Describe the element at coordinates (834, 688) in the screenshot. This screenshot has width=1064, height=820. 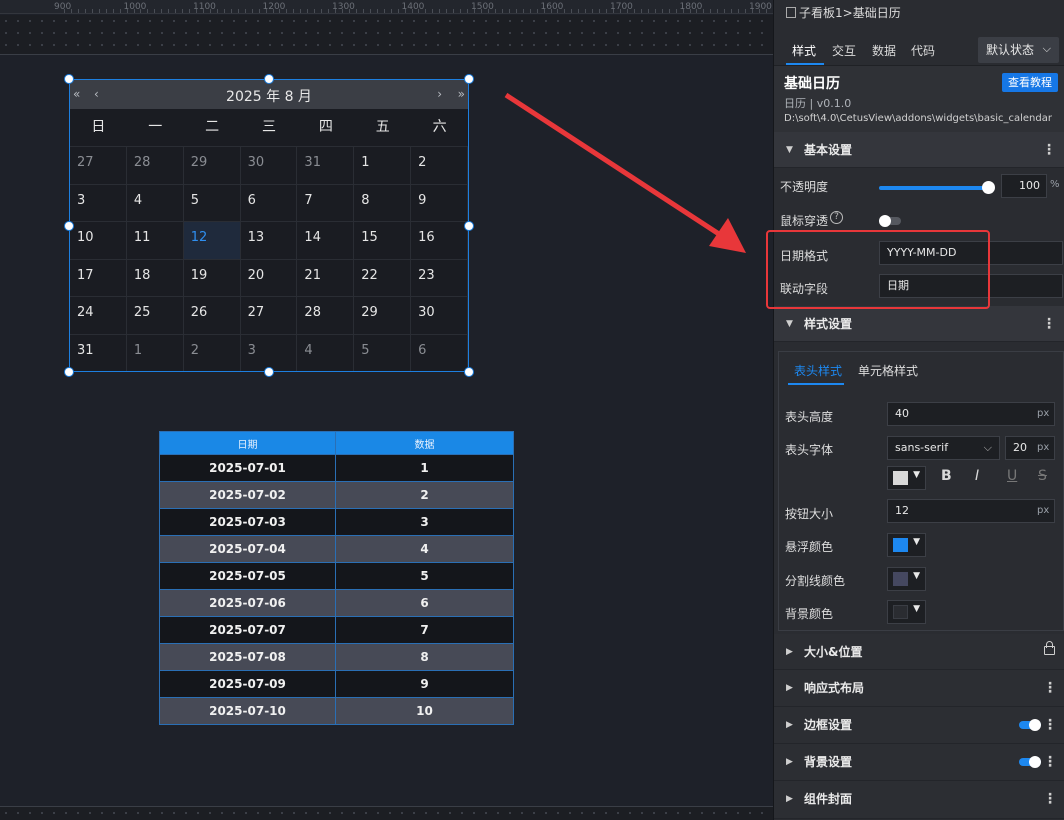
I see `section-title: 响应式布局` at that location.